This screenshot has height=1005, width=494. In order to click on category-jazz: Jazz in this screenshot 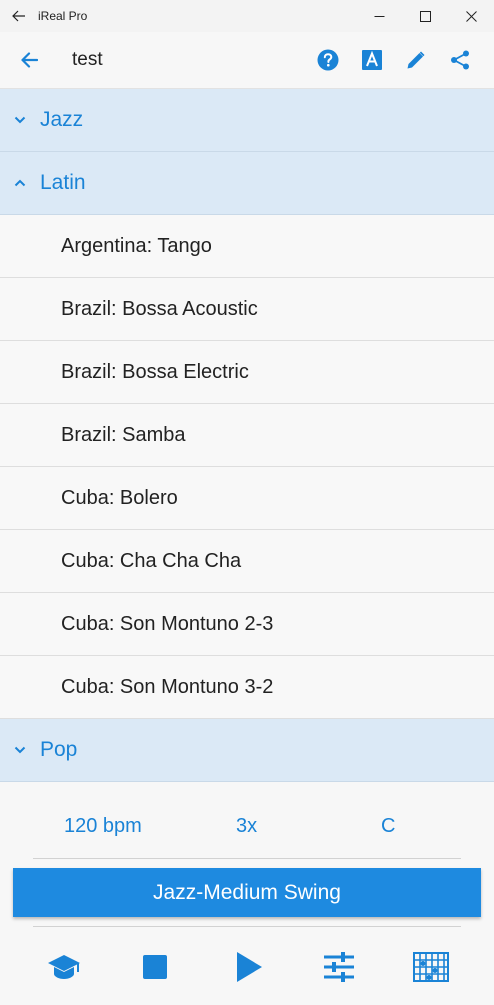, I will do `click(247, 120)`.